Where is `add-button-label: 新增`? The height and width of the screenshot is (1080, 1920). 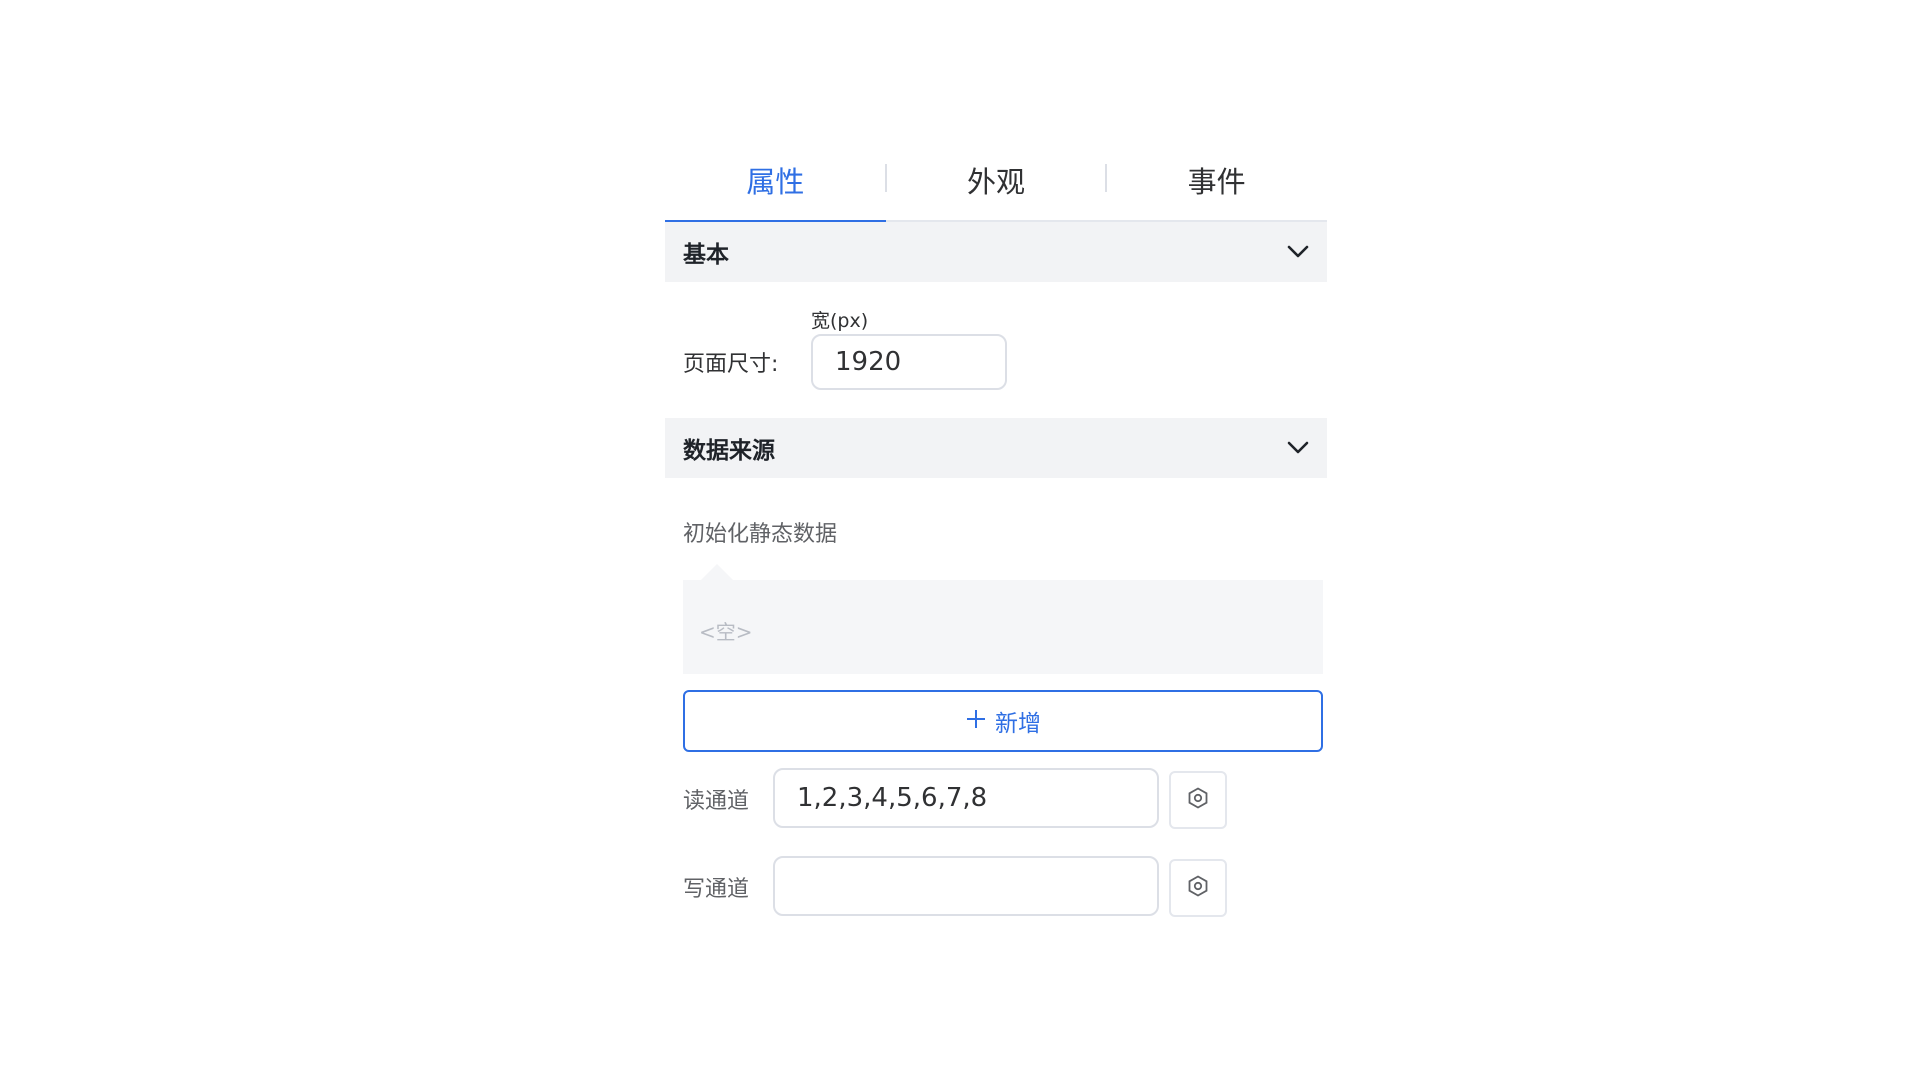
add-button-label: 新增 is located at coordinates (1018, 724).